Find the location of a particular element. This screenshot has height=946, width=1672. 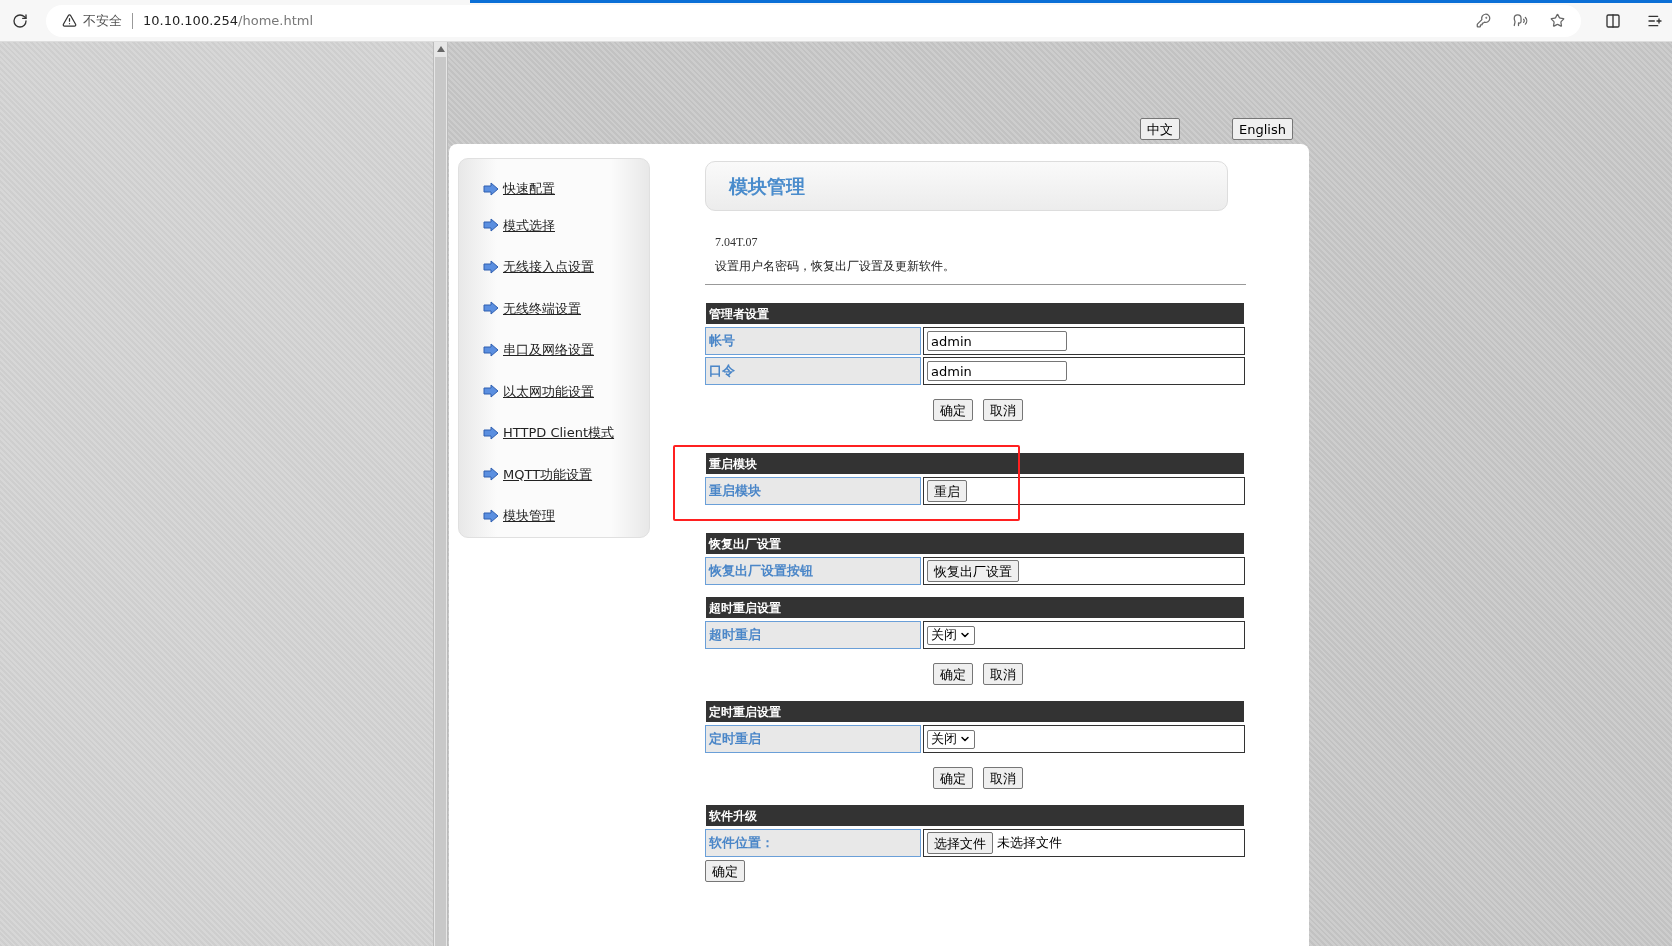

description-text: 设置用户名密码，恢复出厂设置及更新软件。 is located at coordinates (835, 266).